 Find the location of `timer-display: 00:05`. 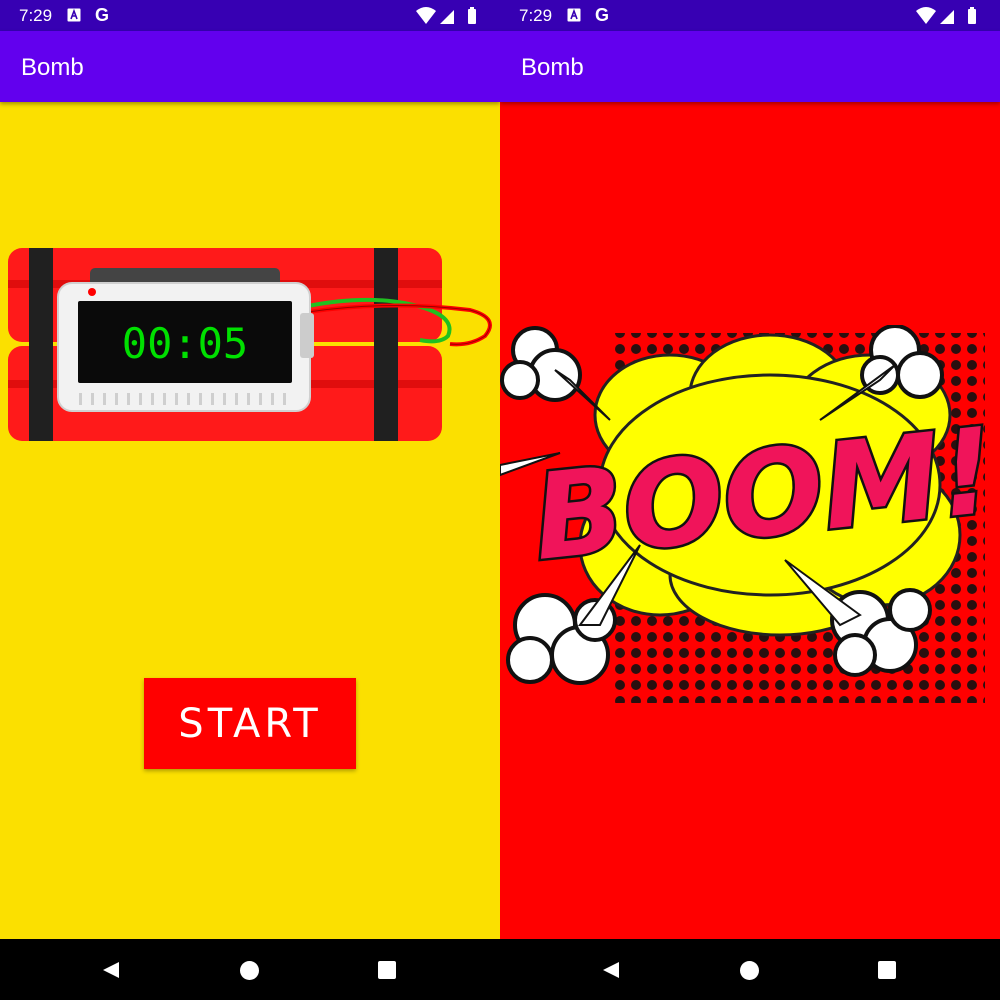

timer-display: 00:05 is located at coordinates (185, 343).